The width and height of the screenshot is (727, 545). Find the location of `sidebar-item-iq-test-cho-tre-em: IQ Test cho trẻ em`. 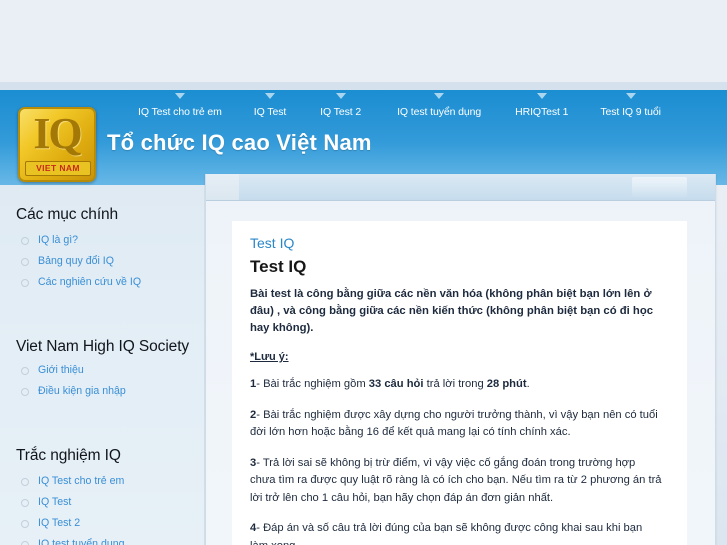

sidebar-item-iq-test-cho-tre-em: IQ Test cho trẻ em is located at coordinates (110, 481).